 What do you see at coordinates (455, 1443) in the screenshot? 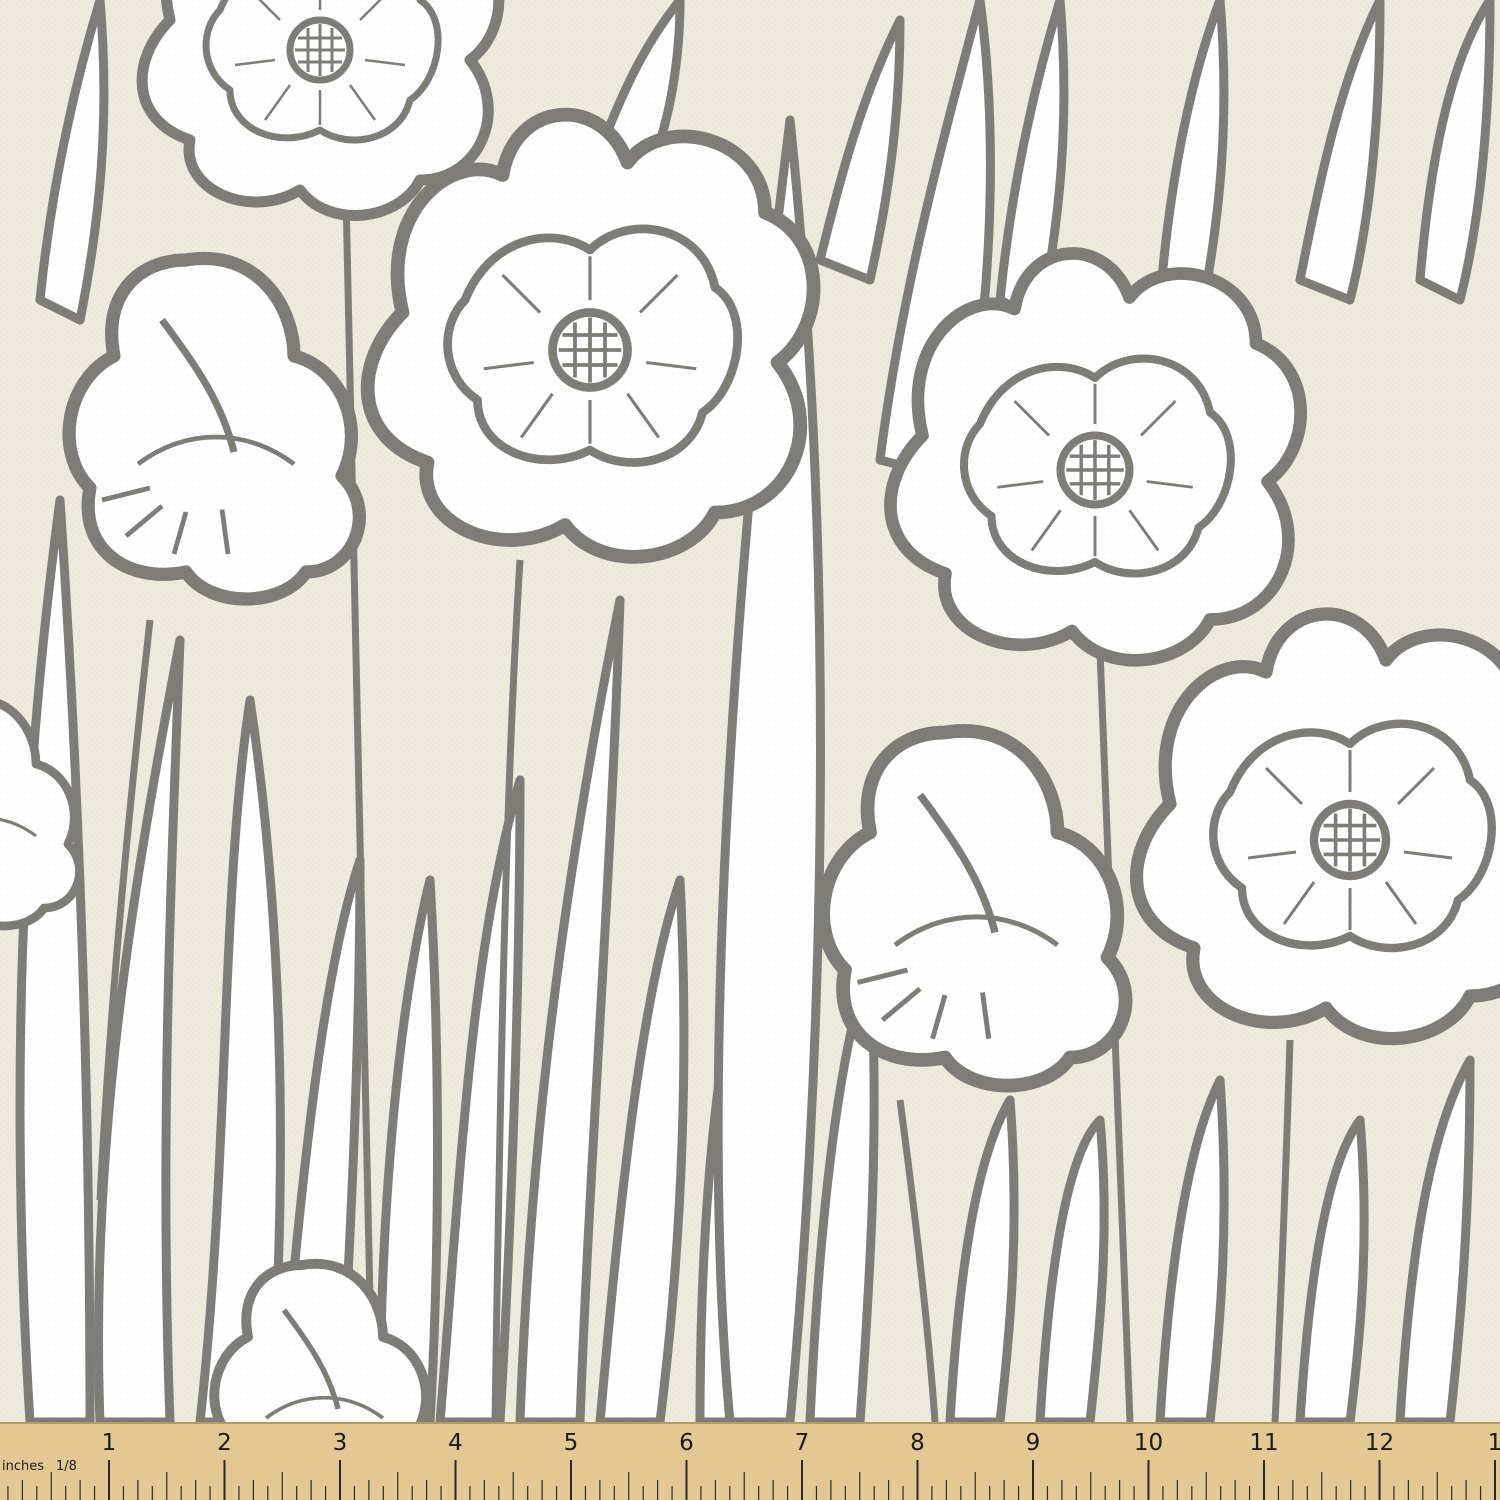
I see `ruler-number: 4` at bounding box center [455, 1443].